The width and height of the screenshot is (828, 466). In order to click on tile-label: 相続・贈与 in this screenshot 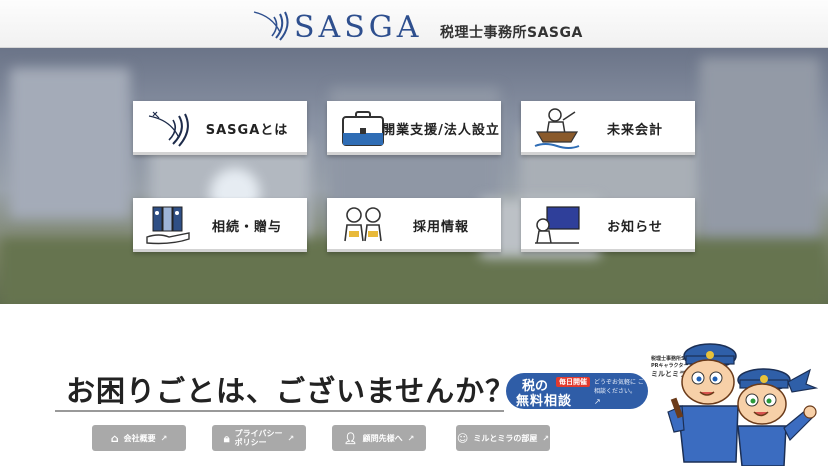, I will do `click(246, 227)`.